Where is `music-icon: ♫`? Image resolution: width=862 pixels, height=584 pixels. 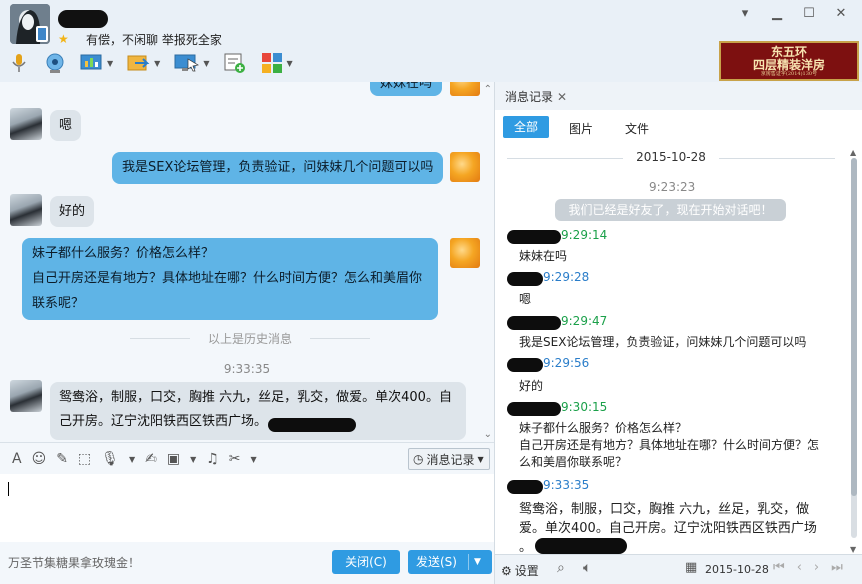
music-icon: ♫ is located at coordinates (212, 459).